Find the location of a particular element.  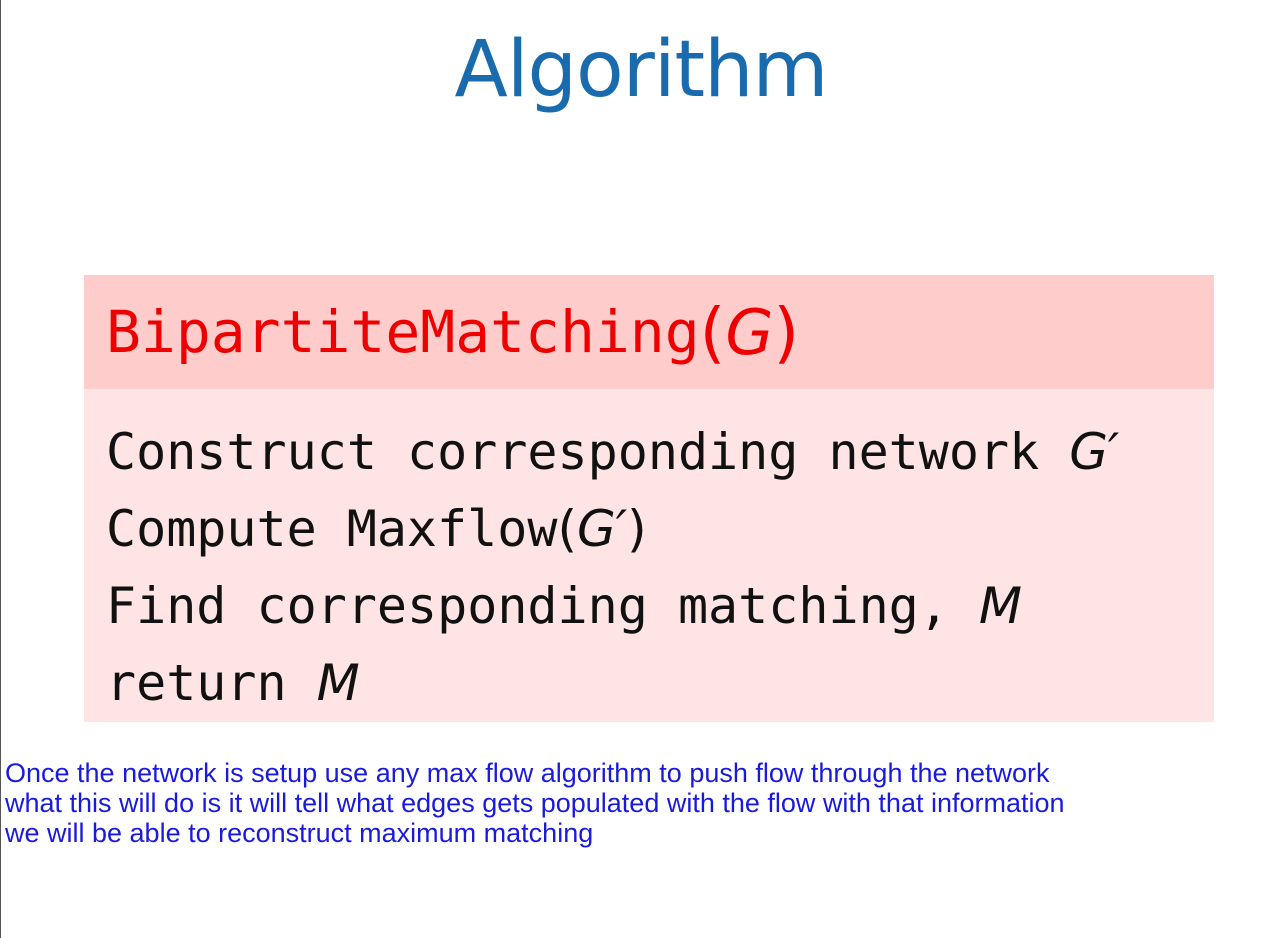

line-function: Maxflow is located at coordinates (452, 528).